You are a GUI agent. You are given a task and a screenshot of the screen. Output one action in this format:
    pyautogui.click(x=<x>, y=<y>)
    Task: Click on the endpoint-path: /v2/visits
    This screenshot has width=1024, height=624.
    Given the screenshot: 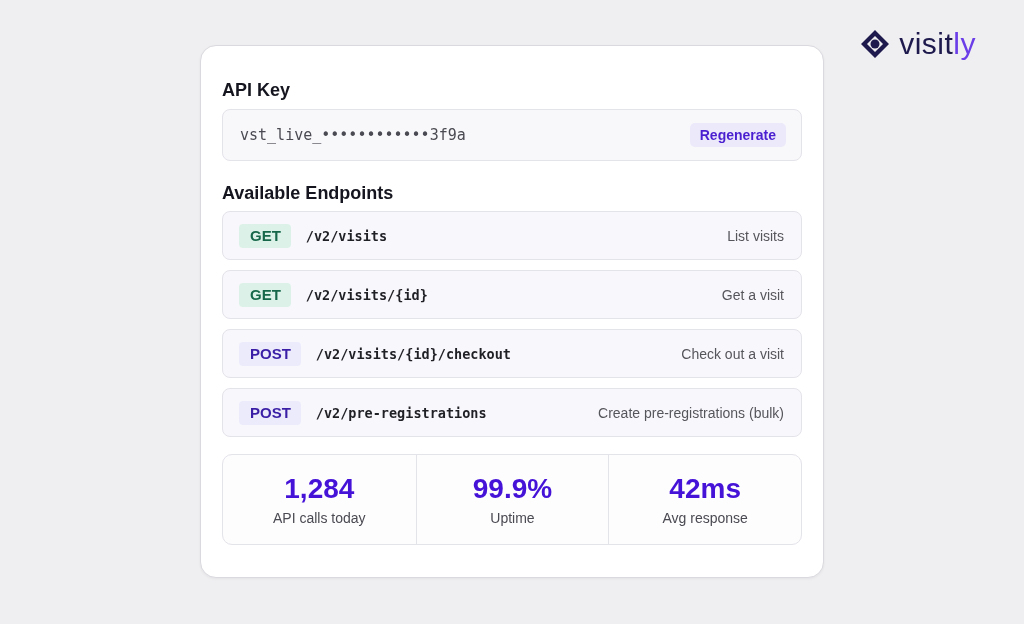 What is the action you would take?
    pyautogui.click(x=346, y=235)
    